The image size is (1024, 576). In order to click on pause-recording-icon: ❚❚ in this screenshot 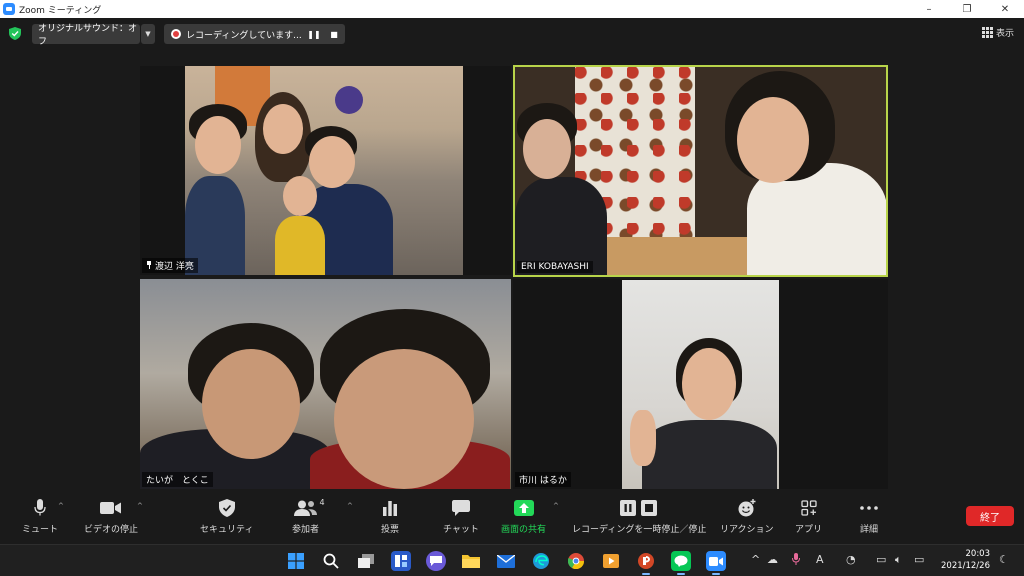, I will do `click(314, 34)`.